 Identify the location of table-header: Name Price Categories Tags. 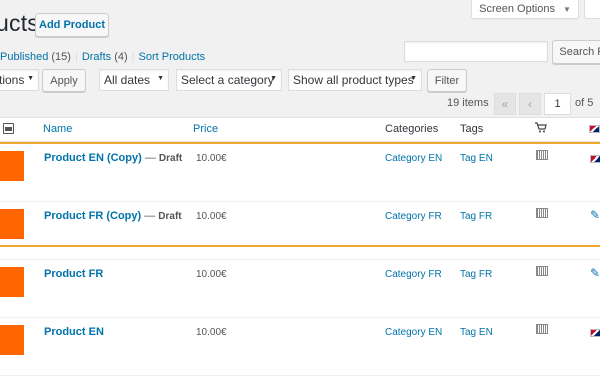
(300, 130).